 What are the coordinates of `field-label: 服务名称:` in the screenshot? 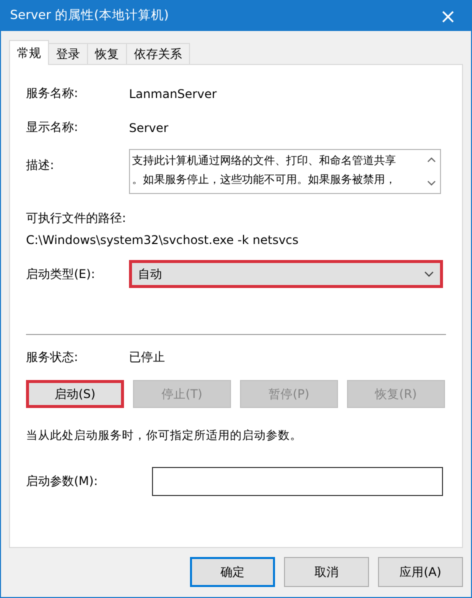 It's located at (53, 93).